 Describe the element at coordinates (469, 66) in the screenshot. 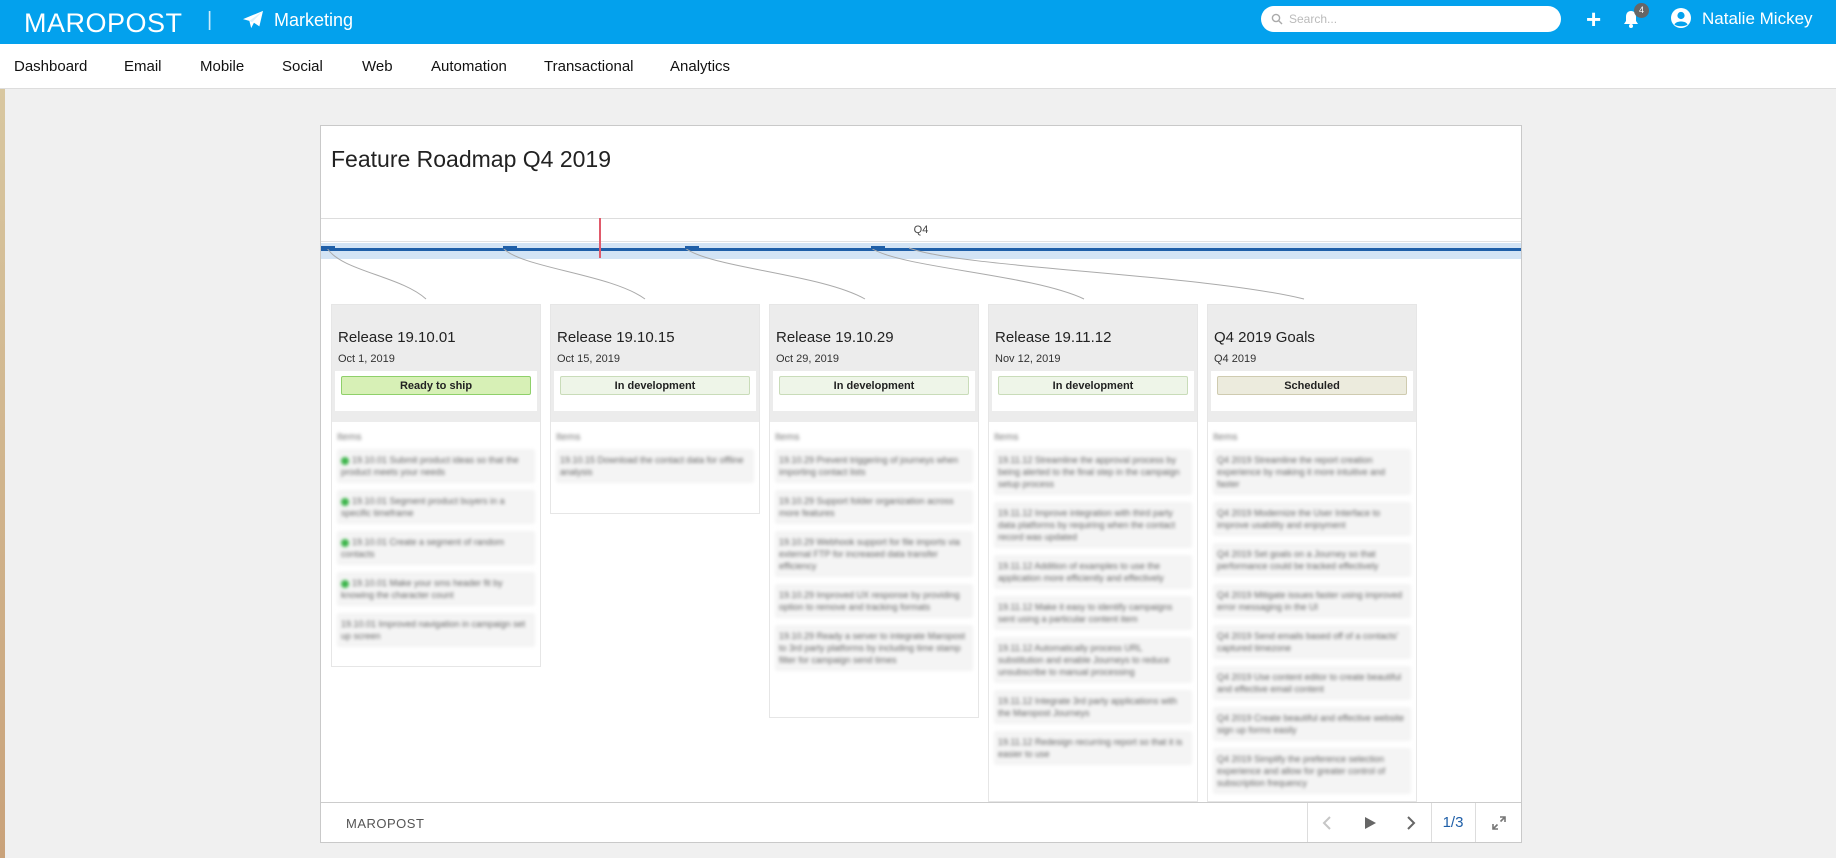

I see `nav-item-automation: Automation` at that location.